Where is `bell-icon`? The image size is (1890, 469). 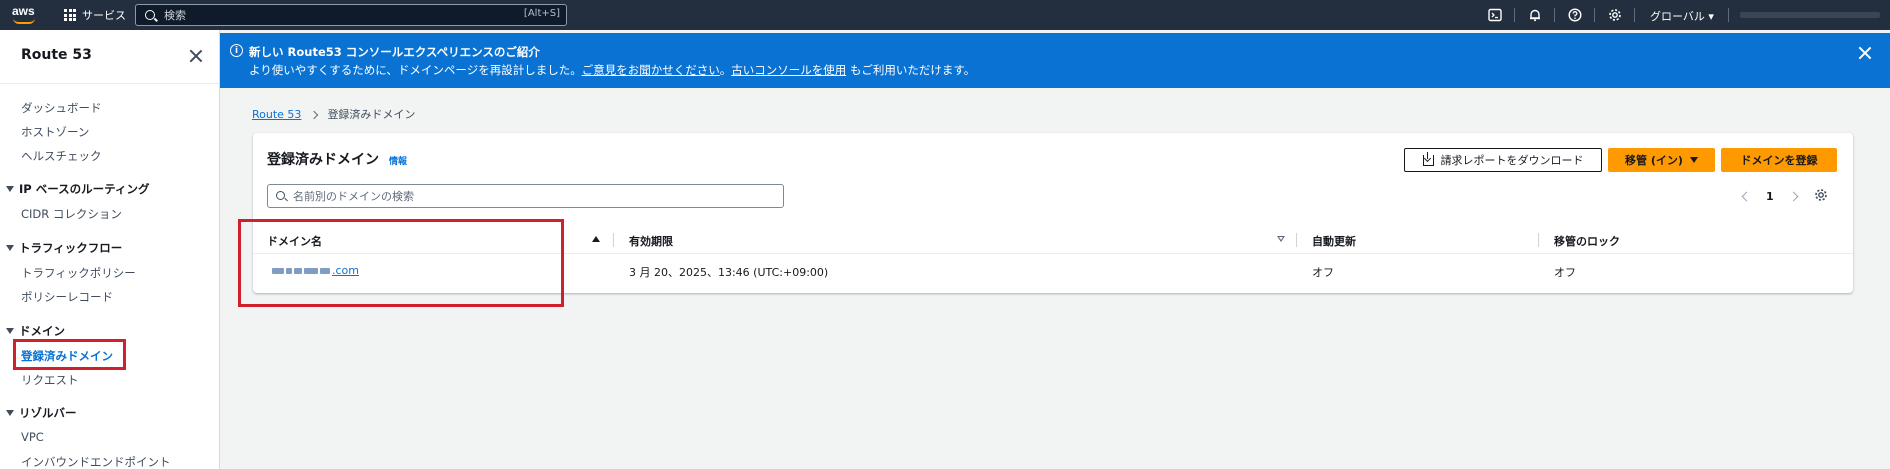
bell-icon is located at coordinates (1535, 15).